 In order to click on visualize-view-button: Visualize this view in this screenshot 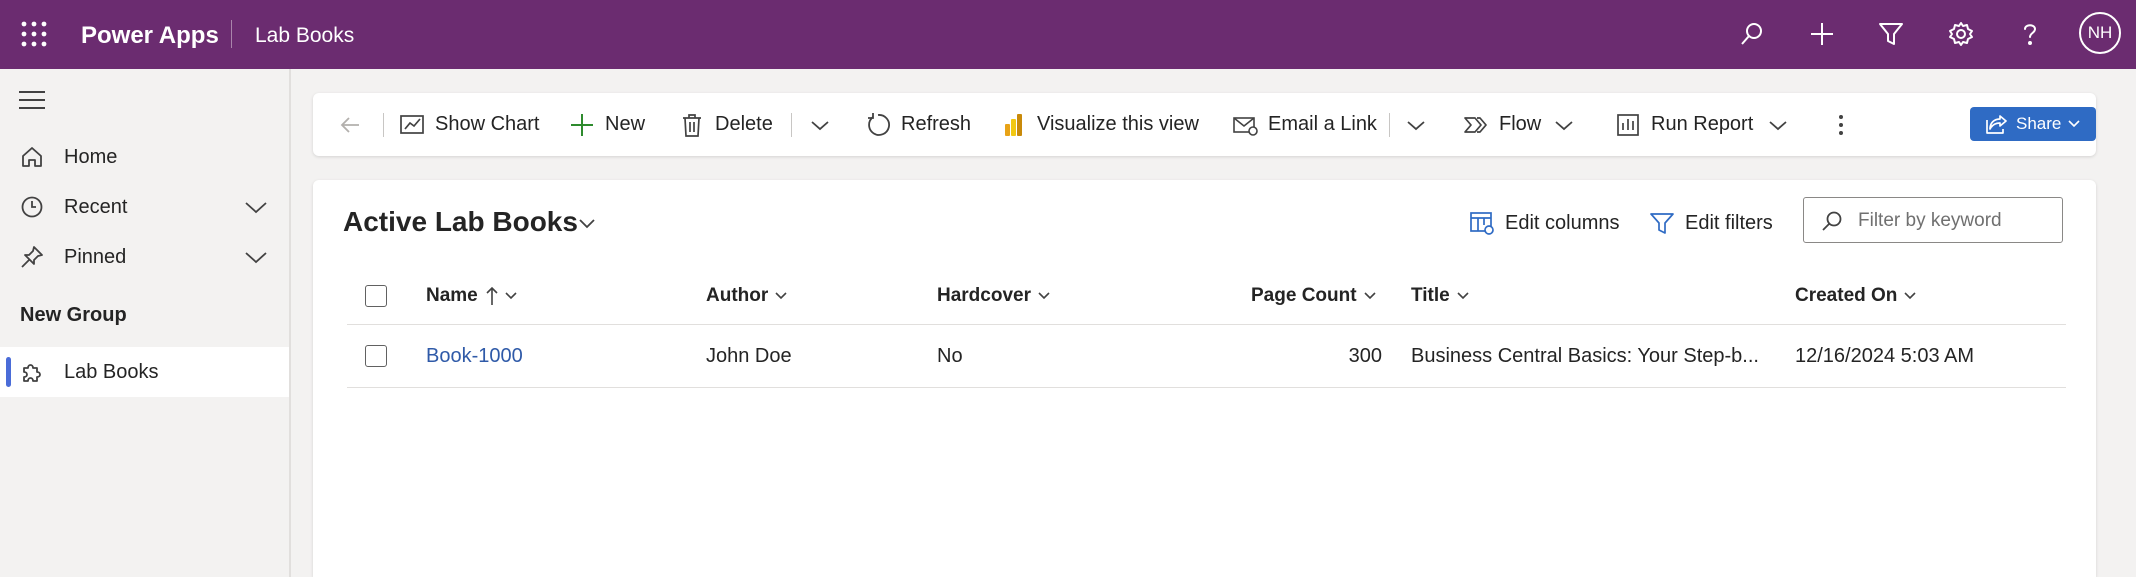, I will do `click(1100, 124)`.